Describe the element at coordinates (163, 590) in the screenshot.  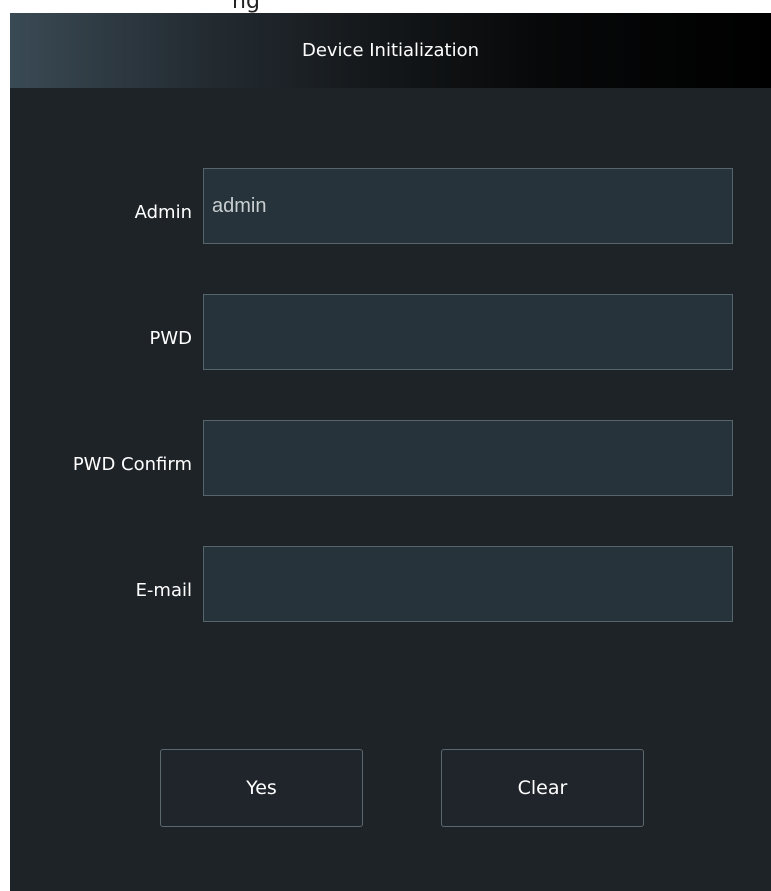
I see `email-label: E-mail` at that location.